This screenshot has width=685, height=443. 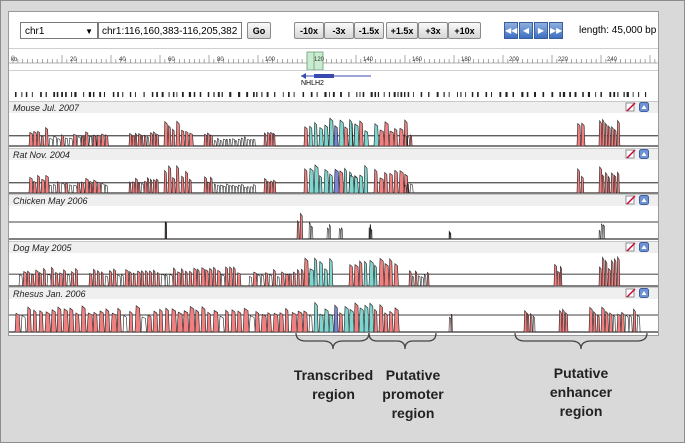 I want to click on length-readout: length: 45,000 bp, so click(x=618, y=30).